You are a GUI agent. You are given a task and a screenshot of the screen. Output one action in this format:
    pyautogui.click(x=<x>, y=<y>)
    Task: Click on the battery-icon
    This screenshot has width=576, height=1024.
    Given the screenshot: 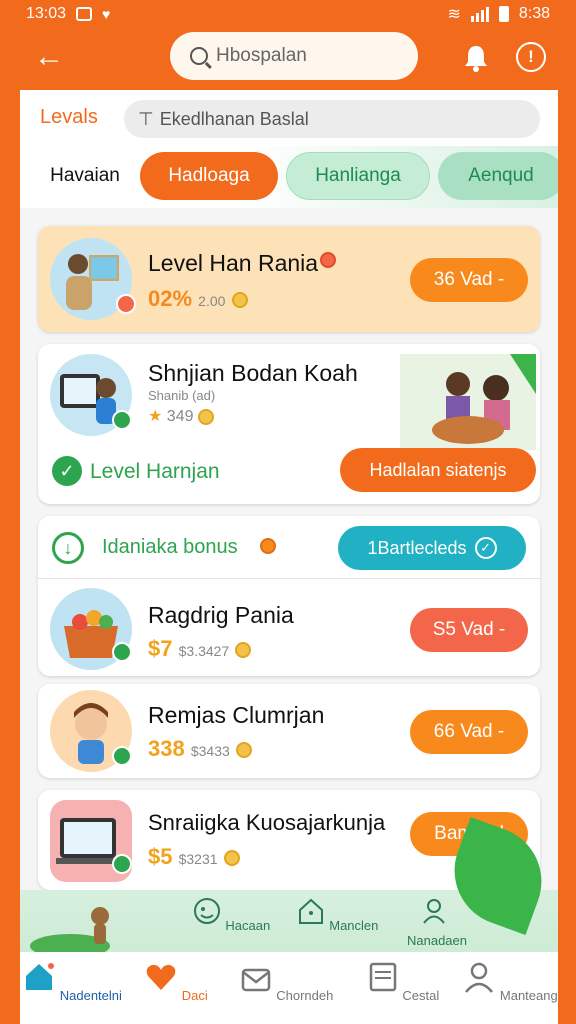 What is the action you would take?
    pyautogui.click(x=503, y=14)
    